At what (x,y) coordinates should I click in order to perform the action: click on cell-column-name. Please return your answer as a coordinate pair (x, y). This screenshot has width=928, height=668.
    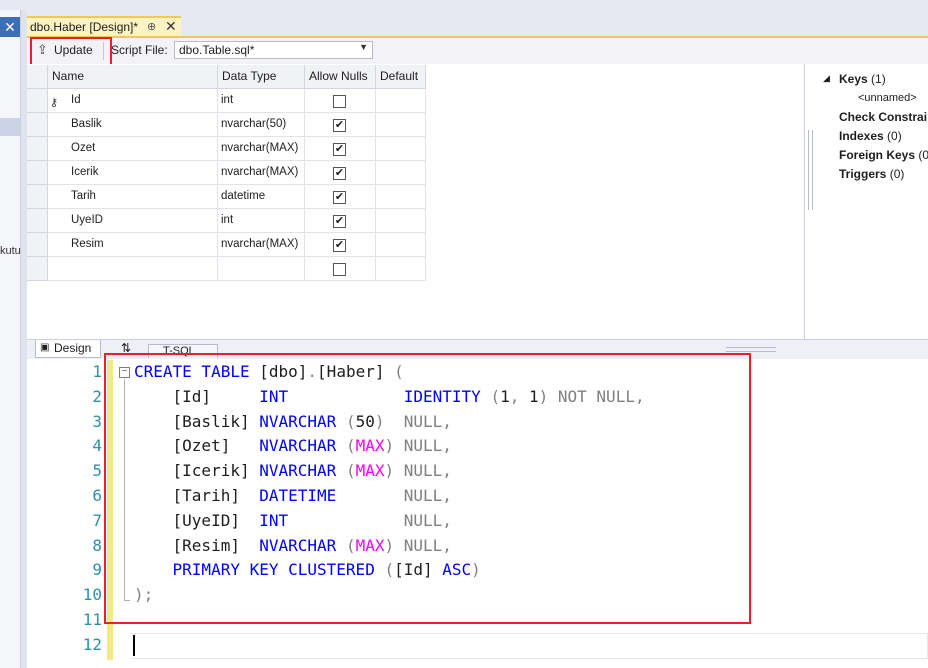
    Looking at the image, I should click on (143, 269).